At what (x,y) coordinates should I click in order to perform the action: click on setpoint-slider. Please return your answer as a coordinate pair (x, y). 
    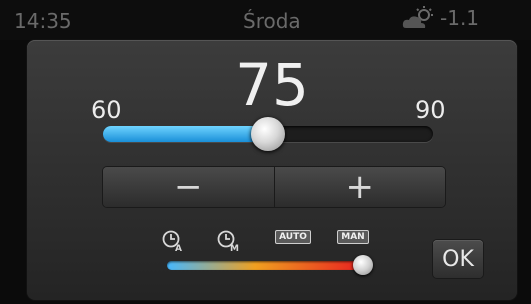
    Looking at the image, I should click on (268, 134).